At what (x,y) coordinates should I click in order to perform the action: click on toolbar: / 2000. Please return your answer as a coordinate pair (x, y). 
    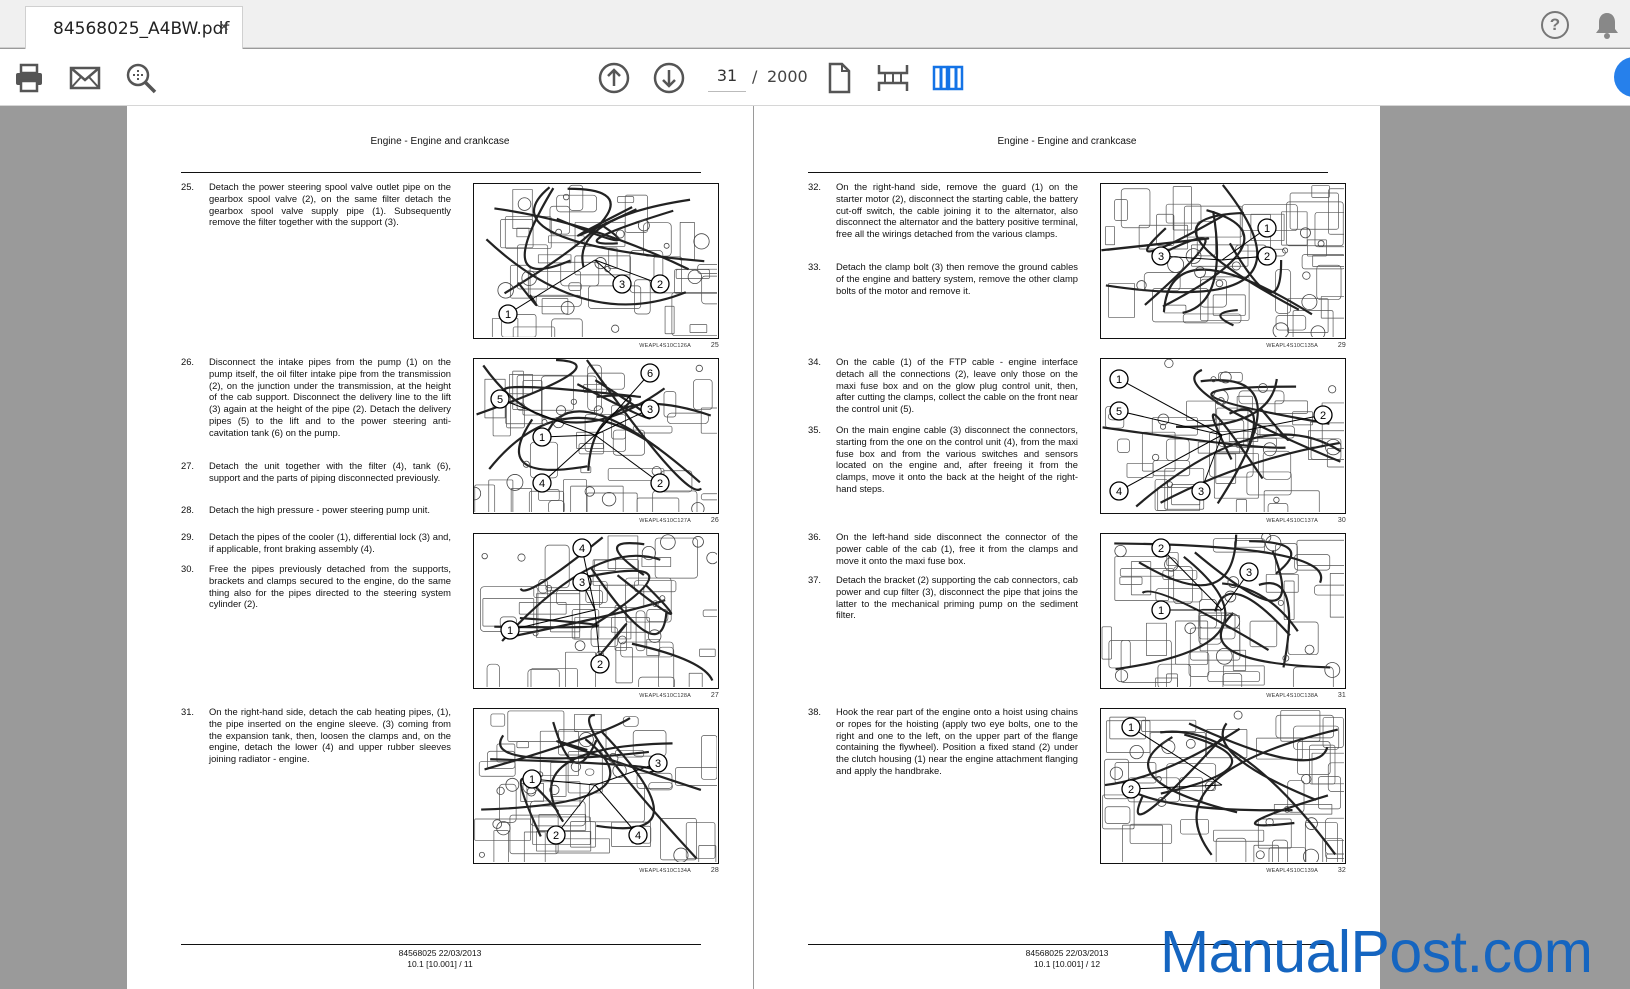
    Looking at the image, I should click on (815, 77).